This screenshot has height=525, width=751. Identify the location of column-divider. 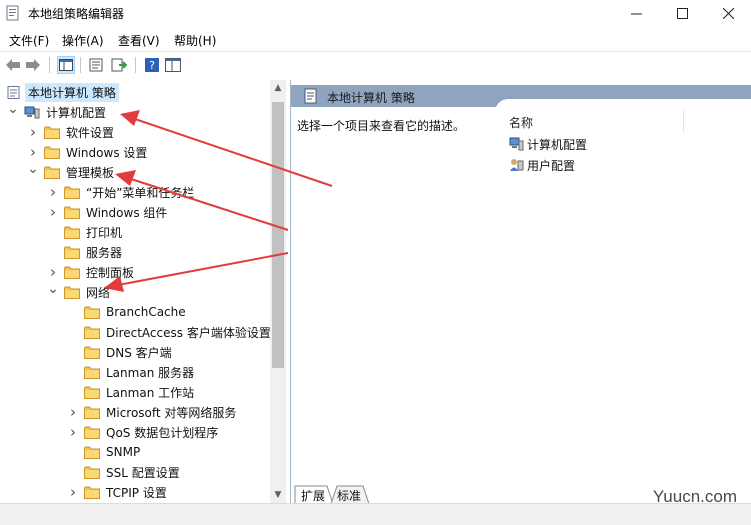
(683, 121).